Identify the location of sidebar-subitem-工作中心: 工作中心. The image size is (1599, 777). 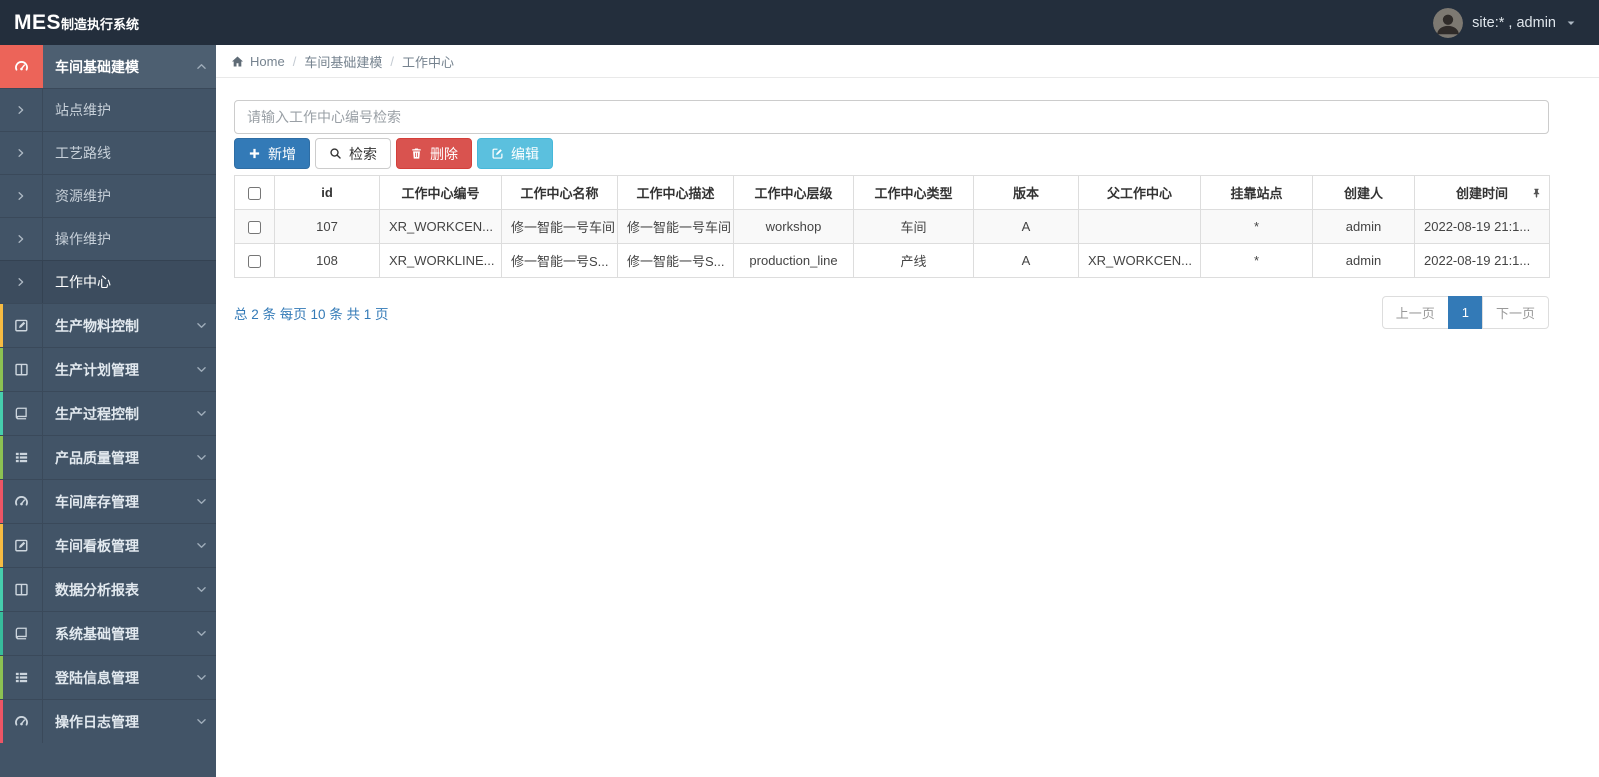
(108, 281).